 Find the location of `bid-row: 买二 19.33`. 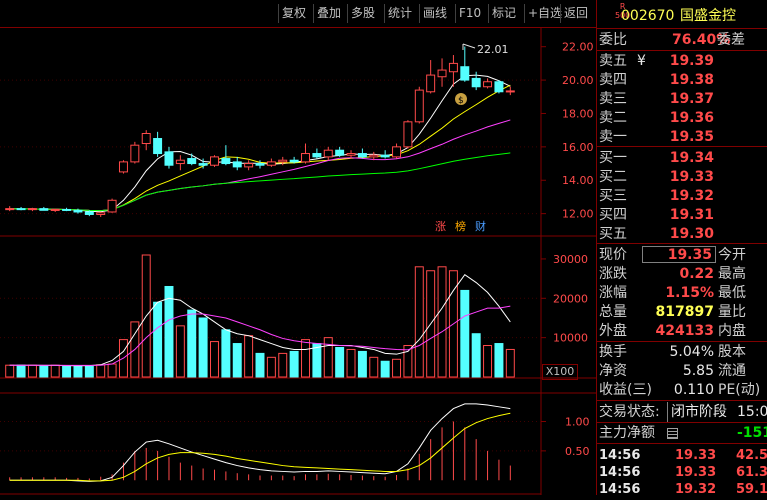

bid-row: 买二 19.33 is located at coordinates (682, 177).